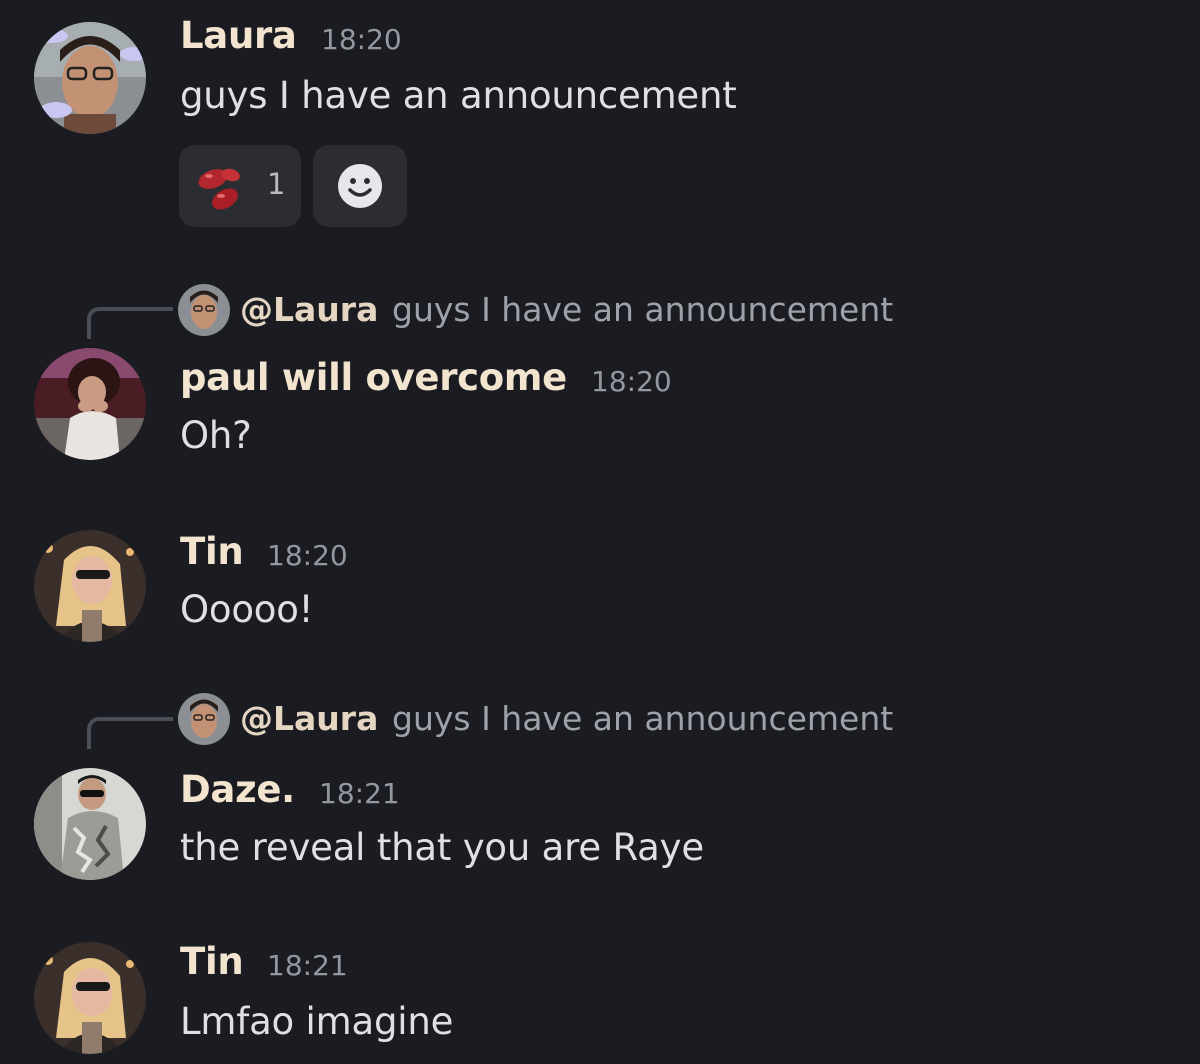  I want to click on message-text: Ooooo!, so click(247, 609).